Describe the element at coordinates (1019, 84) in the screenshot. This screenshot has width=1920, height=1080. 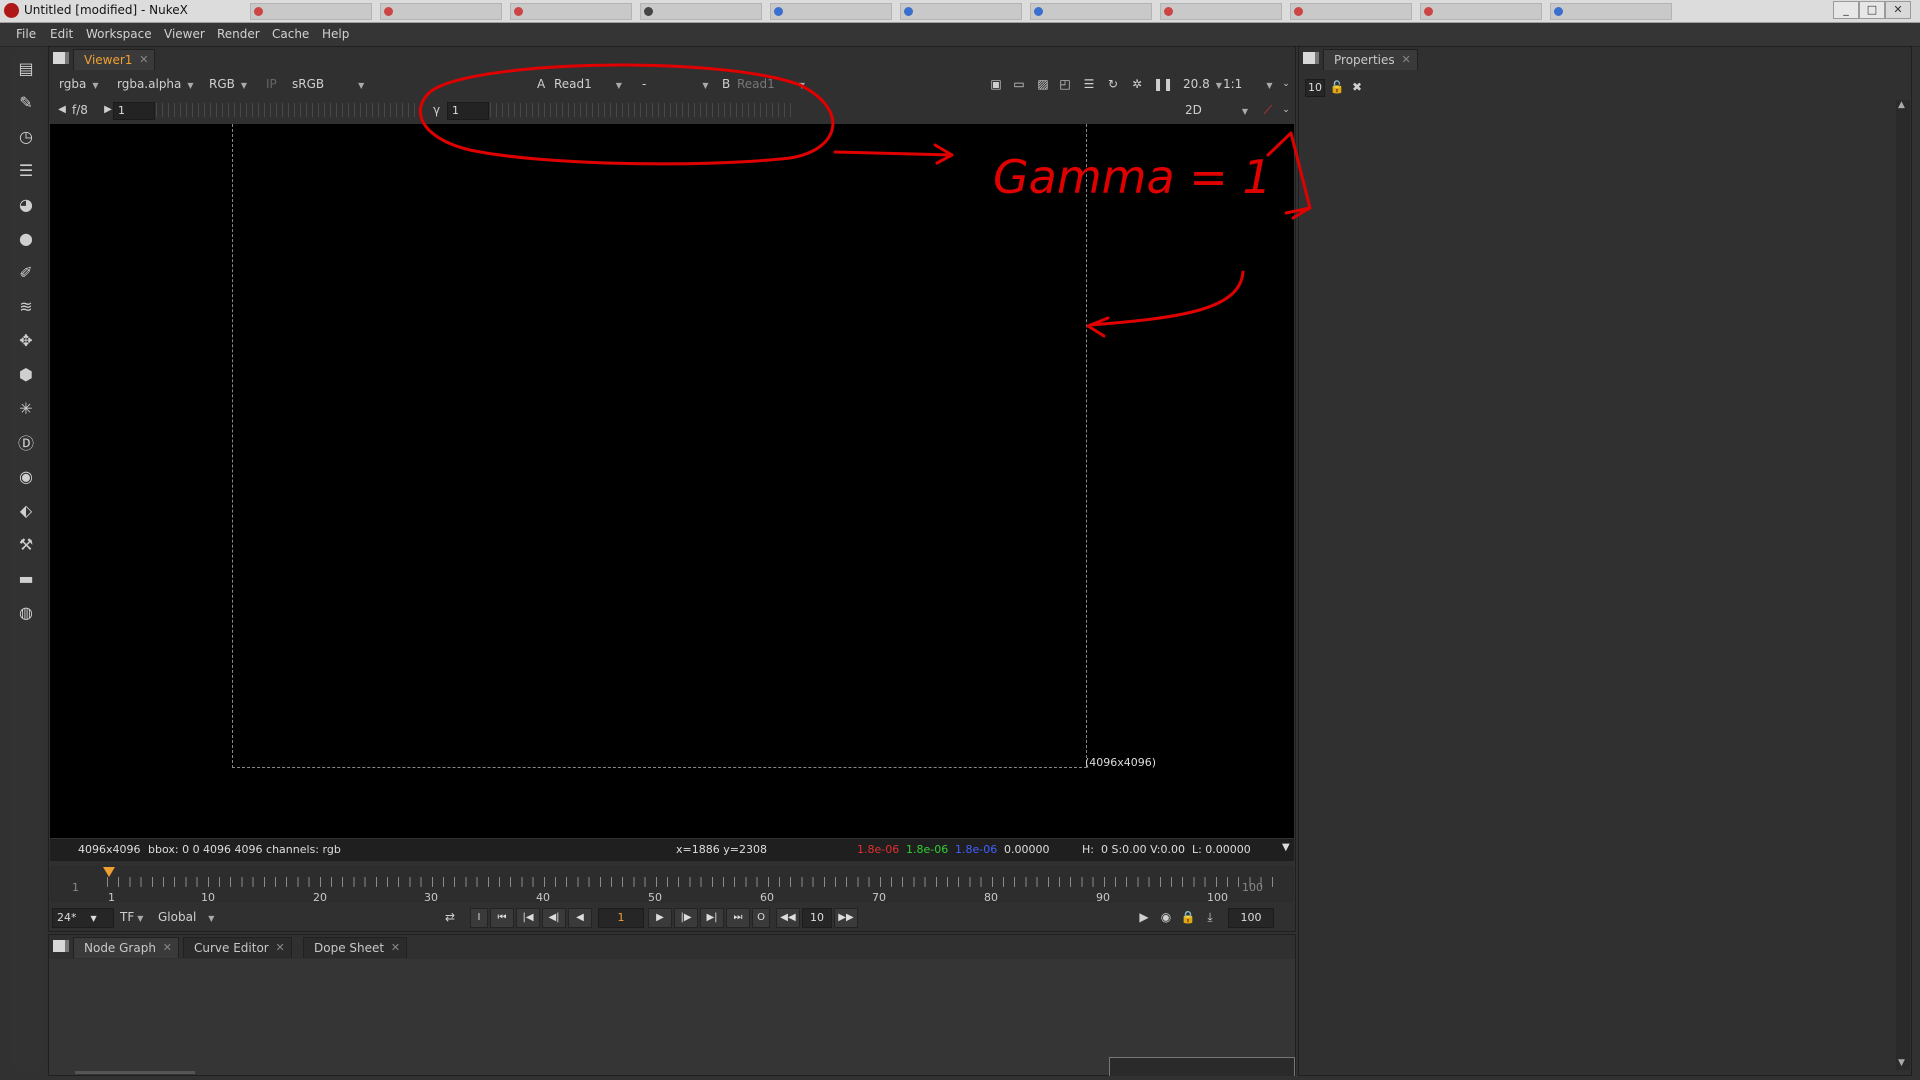
I see `frame-icon: ▭` at that location.